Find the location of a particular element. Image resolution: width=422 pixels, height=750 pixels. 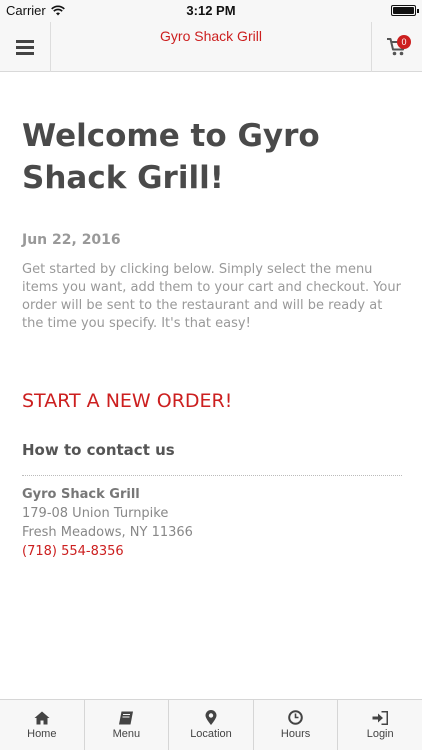

tab-bar: Home Menu Location Hours Login is located at coordinates (211, 724).